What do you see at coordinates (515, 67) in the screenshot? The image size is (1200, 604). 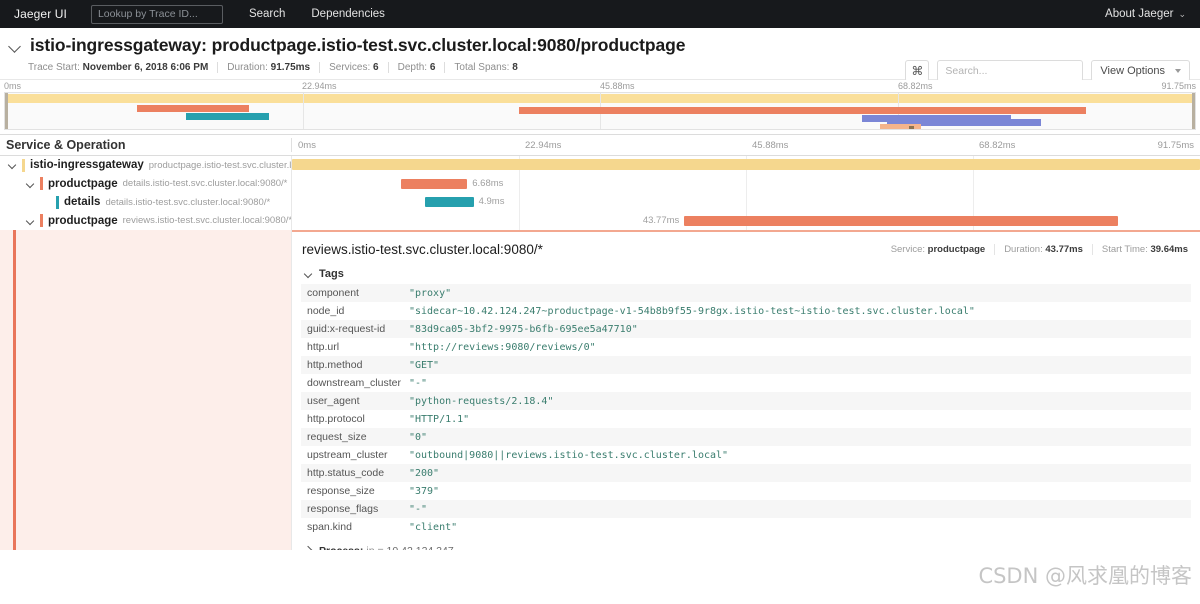 I see `meta-value: 8` at bounding box center [515, 67].